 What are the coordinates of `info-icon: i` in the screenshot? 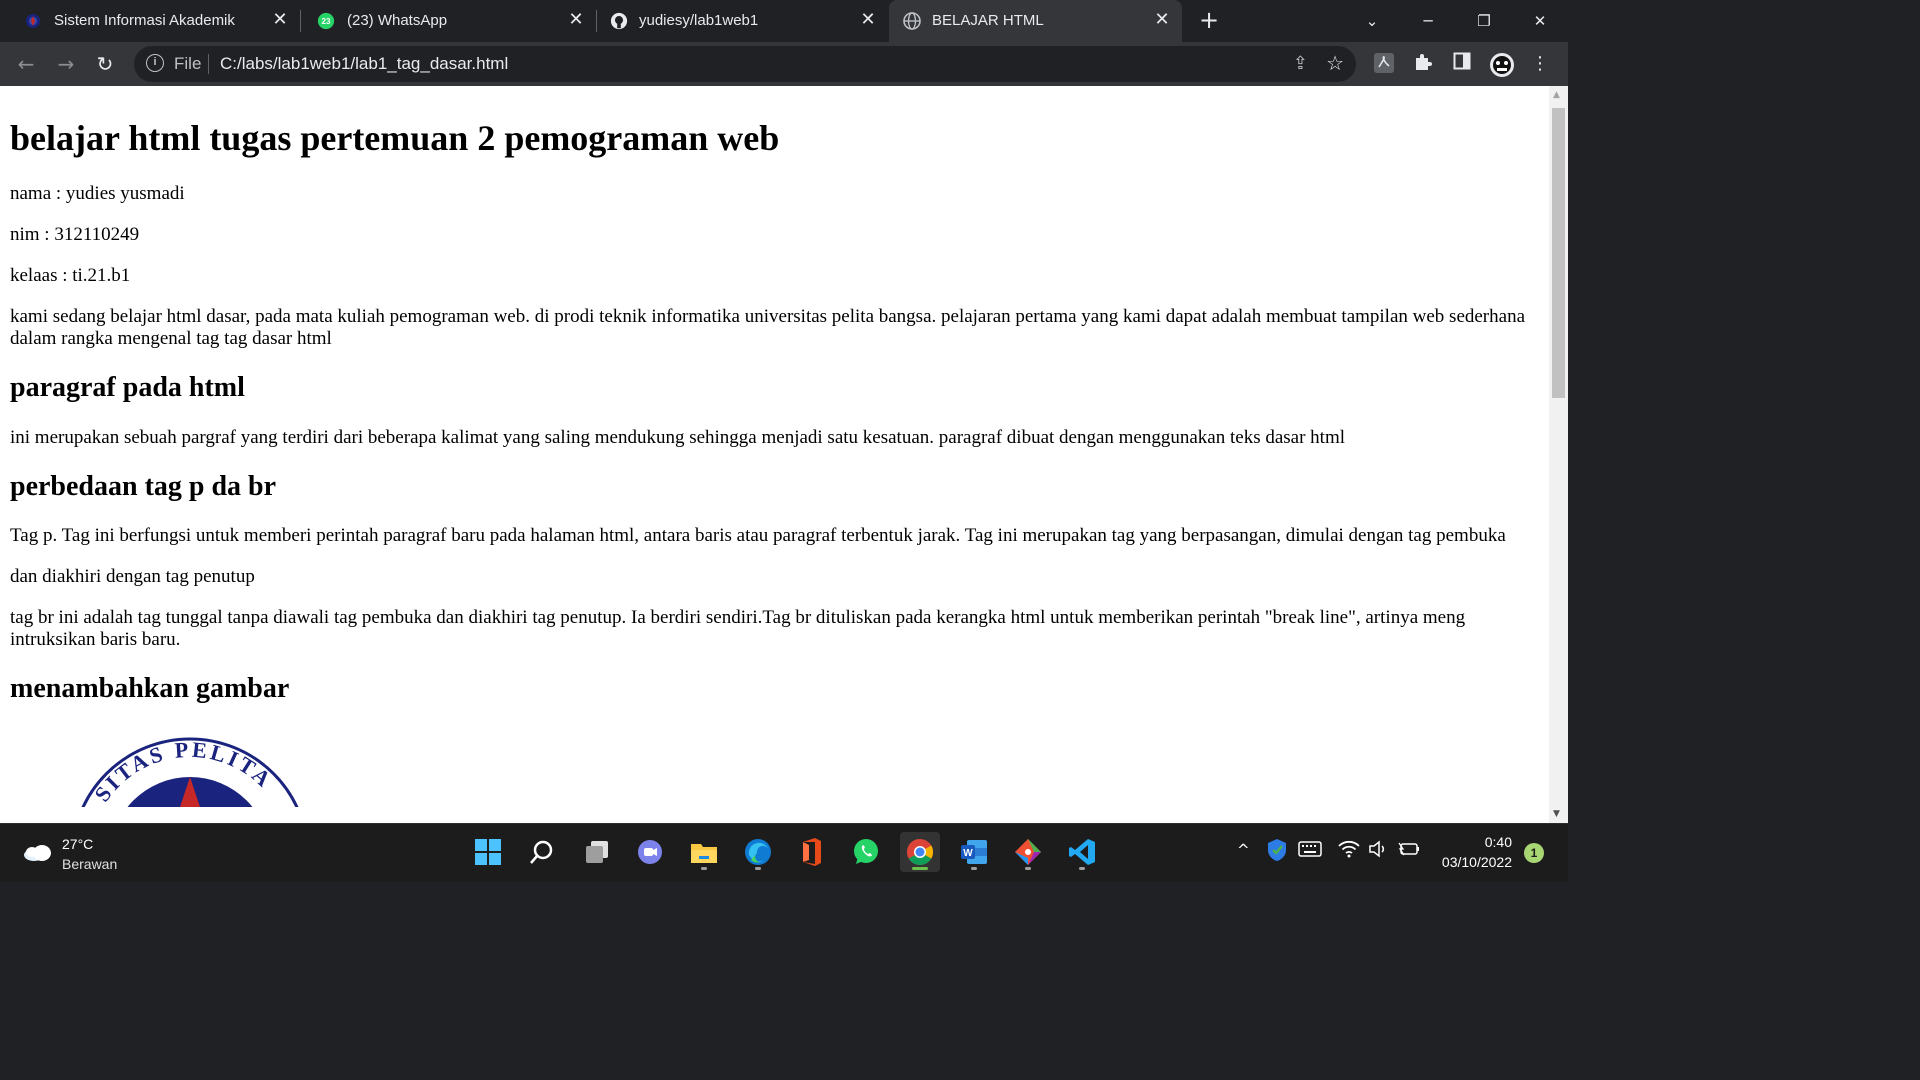 It's located at (155, 63).